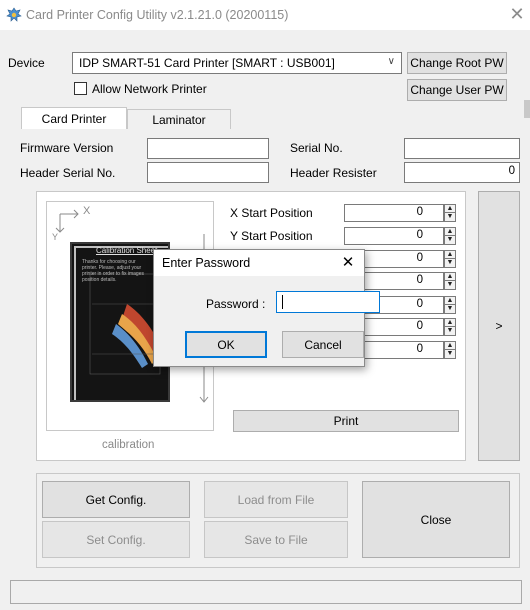  What do you see at coordinates (391, 61) in the screenshot?
I see `chevron-down-icon: ∨` at bounding box center [391, 61].